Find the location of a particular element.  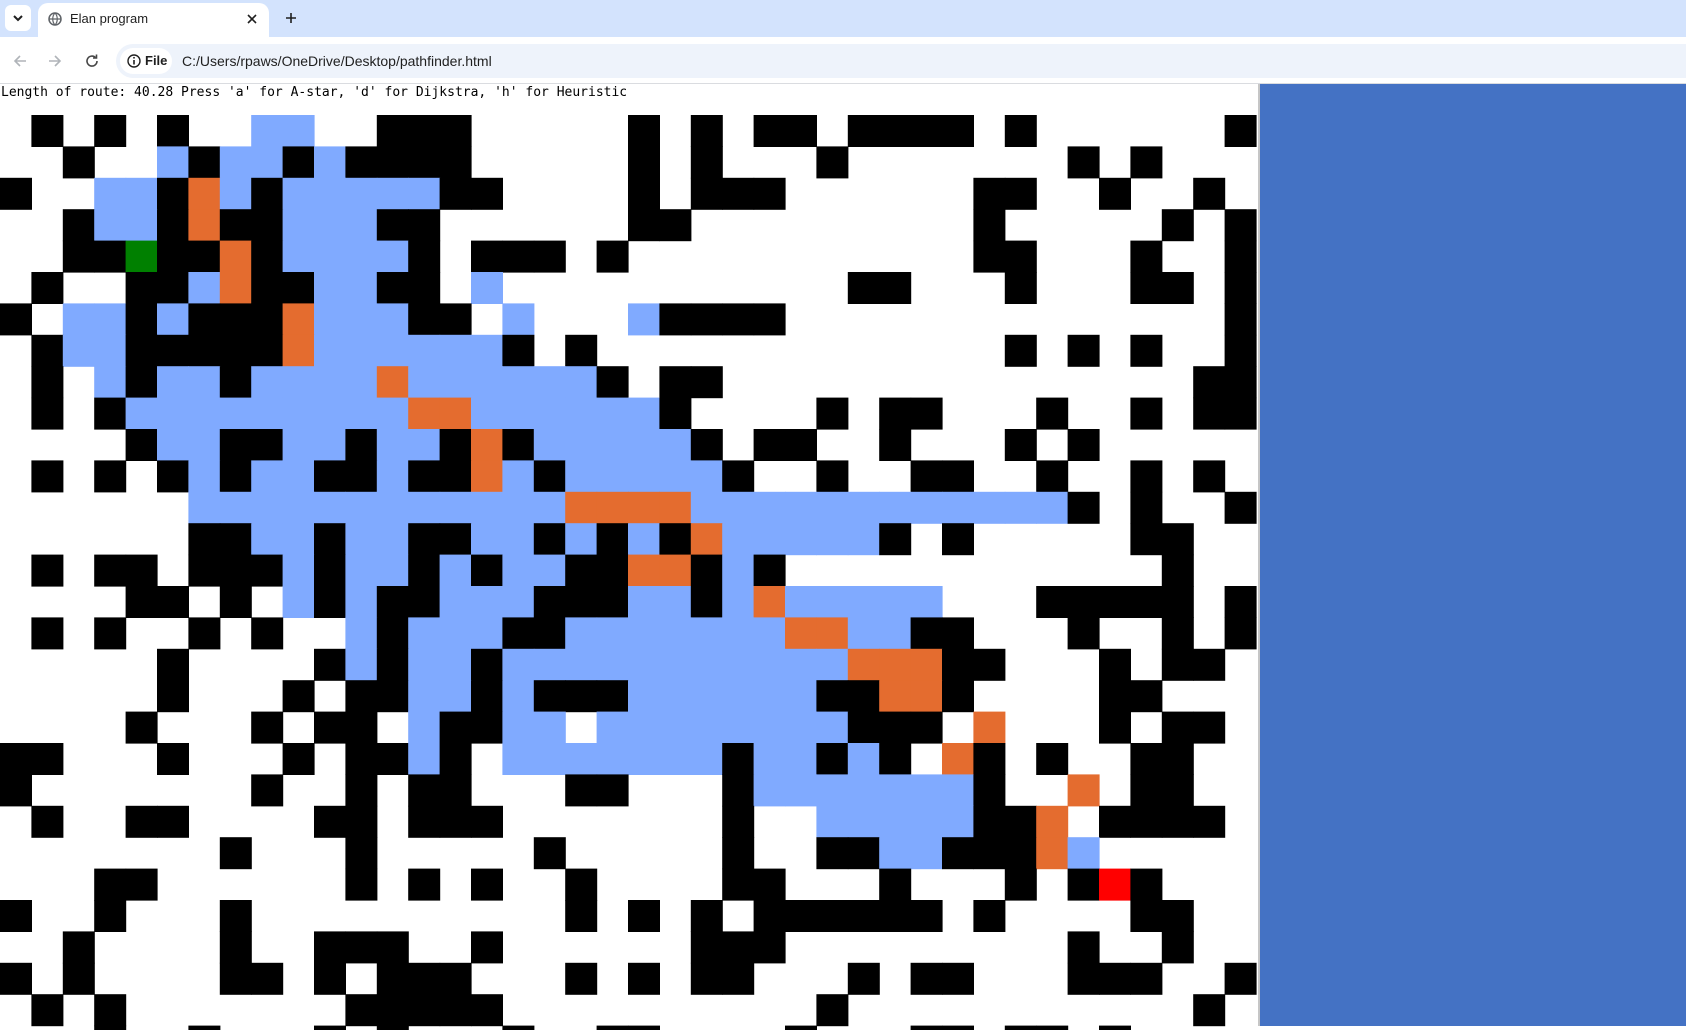

goal-cell is located at coordinates (1115, 884).